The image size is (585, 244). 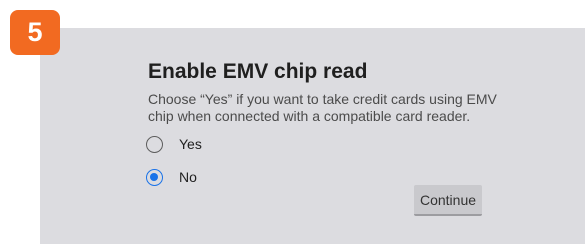 What do you see at coordinates (35, 32) in the screenshot?
I see `step-number-badge: 5` at bounding box center [35, 32].